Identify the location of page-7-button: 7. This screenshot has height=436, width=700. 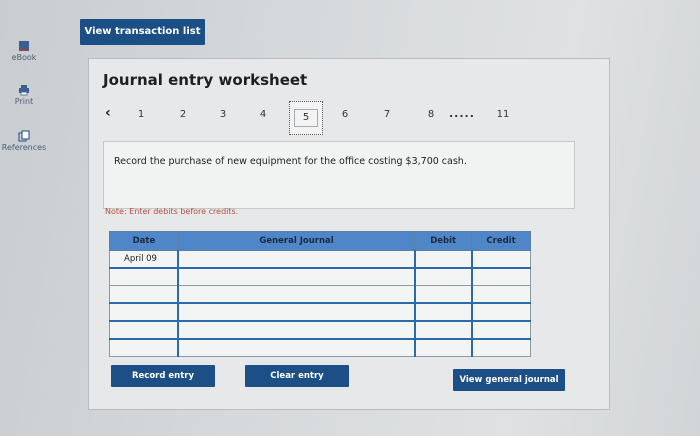
(387, 114).